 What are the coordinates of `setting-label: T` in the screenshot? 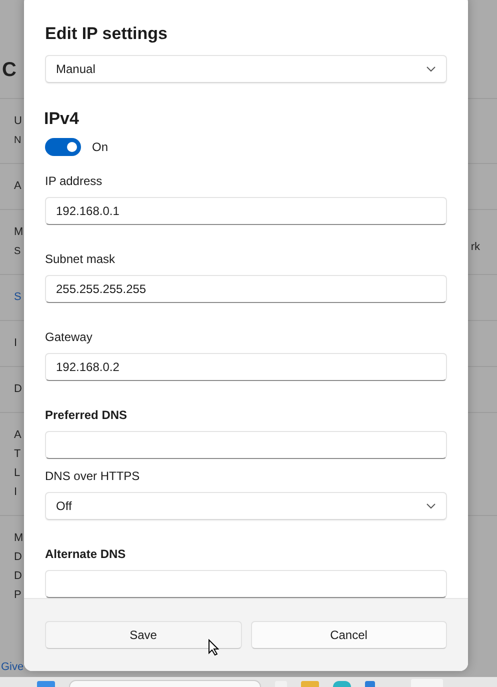 It's located at (17, 454).